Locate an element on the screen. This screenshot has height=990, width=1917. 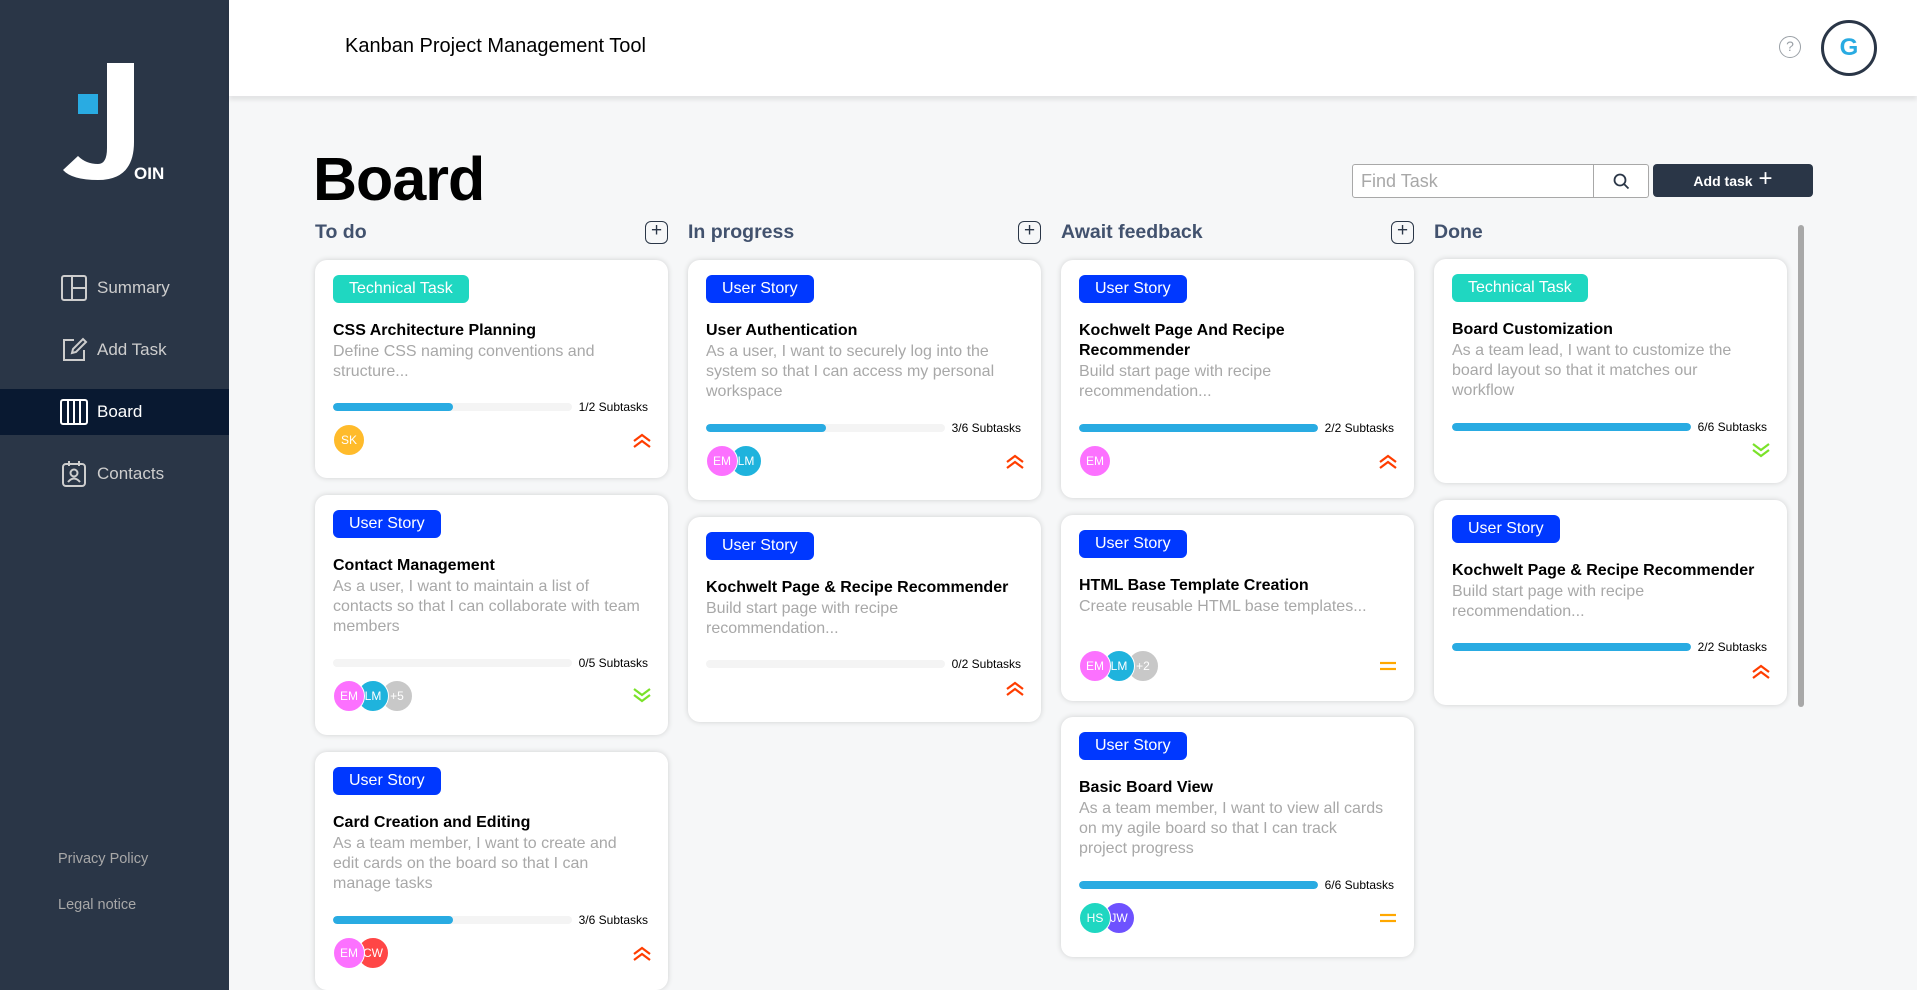
legal-notice-link: Legal notice is located at coordinates (97, 905).